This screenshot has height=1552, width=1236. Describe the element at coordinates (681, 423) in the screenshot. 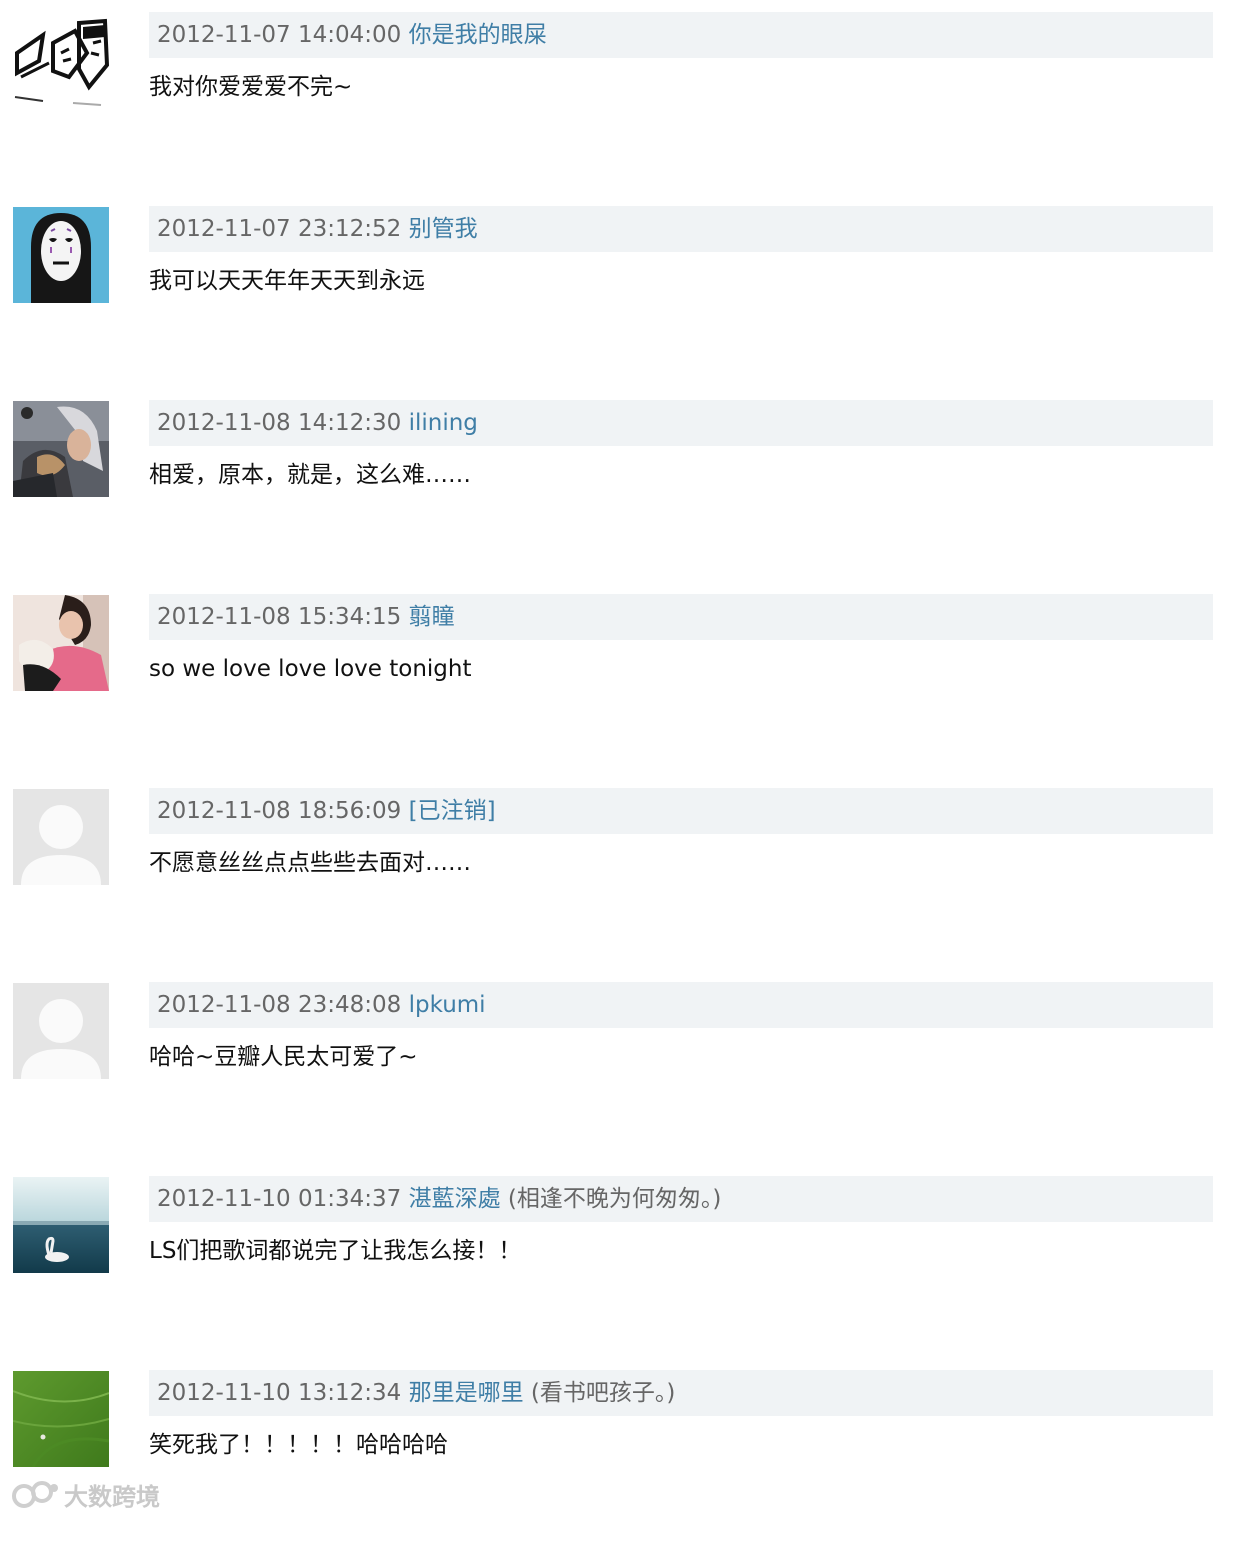

I see `comment-header: 2012-11-08 14:12:30 ilining` at that location.